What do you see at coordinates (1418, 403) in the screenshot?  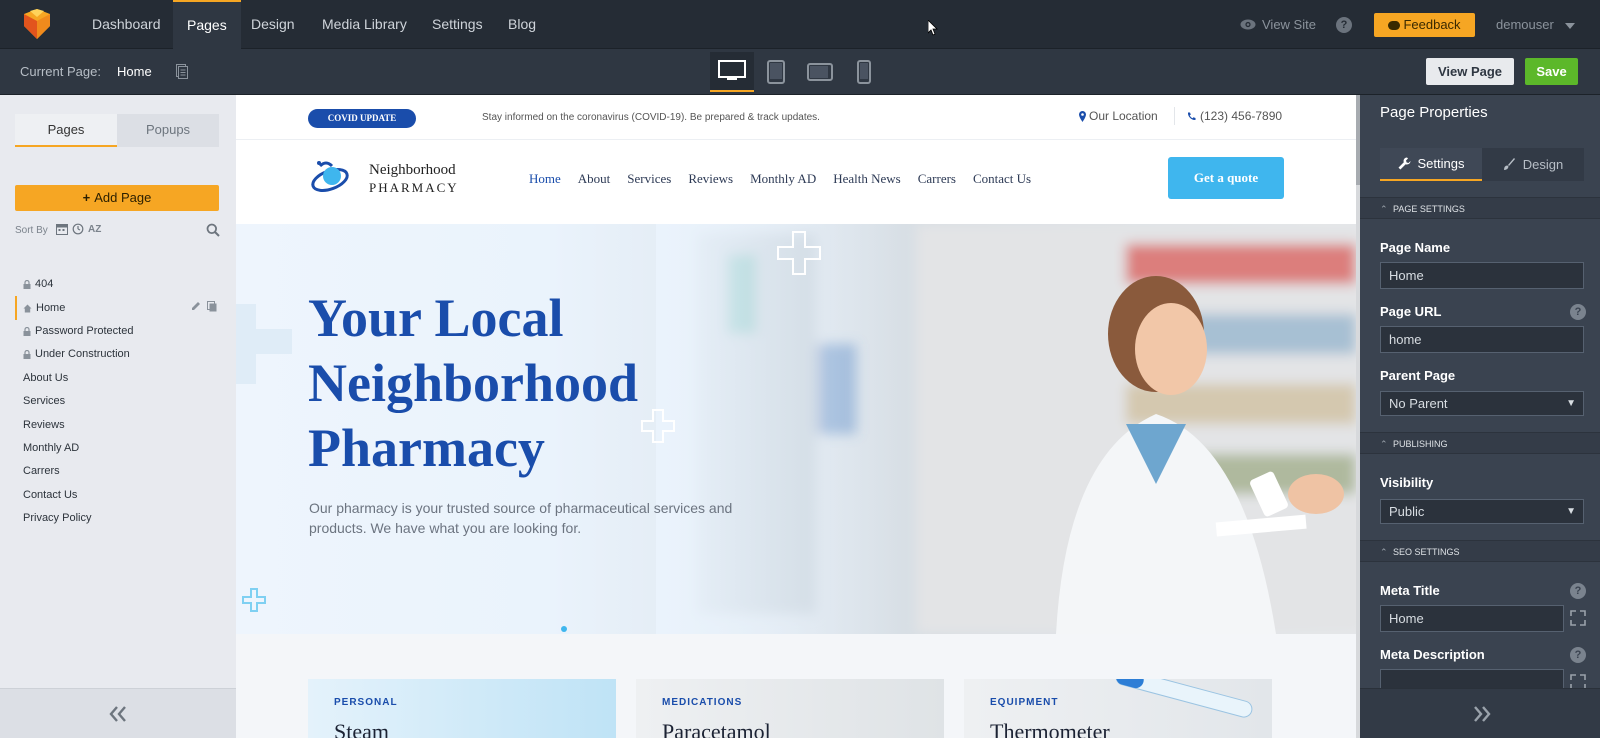 I see `parent-page-value: No Parent` at bounding box center [1418, 403].